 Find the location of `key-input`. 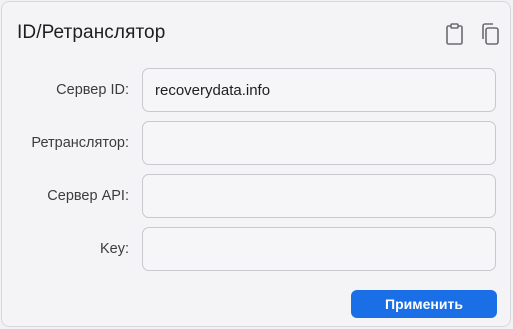

key-input is located at coordinates (319, 249).